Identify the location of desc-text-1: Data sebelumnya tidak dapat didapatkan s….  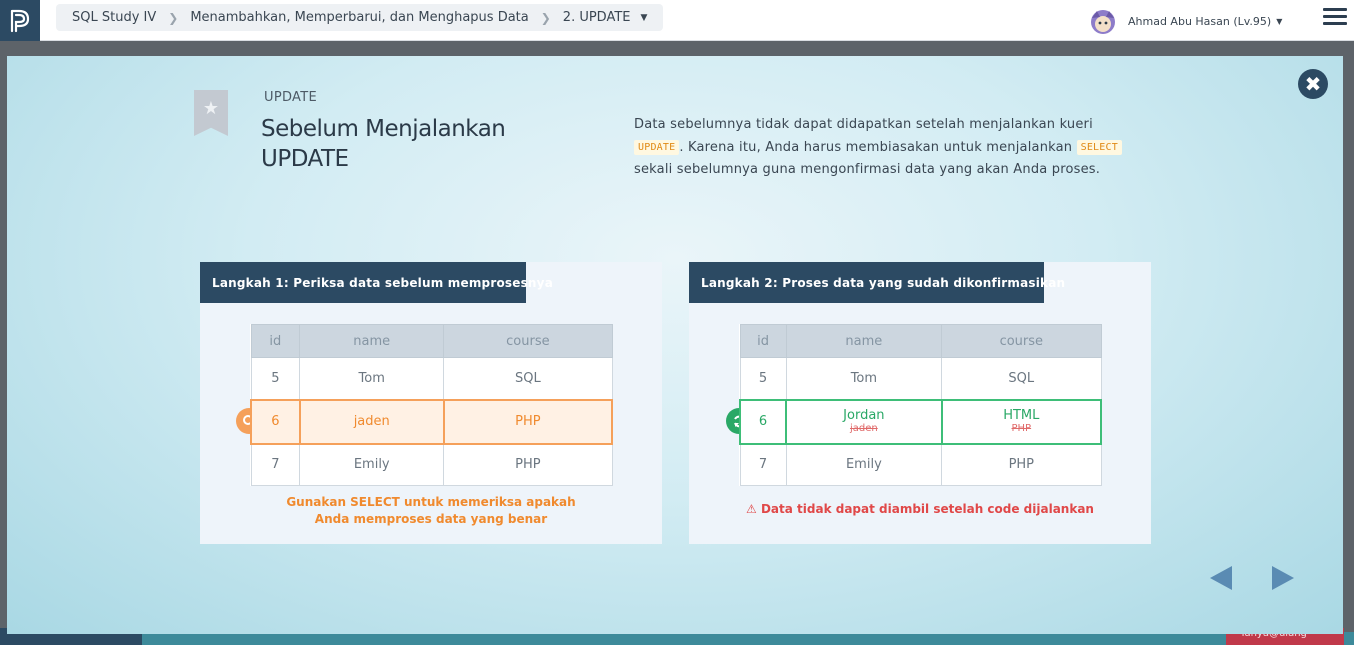
(863, 124).